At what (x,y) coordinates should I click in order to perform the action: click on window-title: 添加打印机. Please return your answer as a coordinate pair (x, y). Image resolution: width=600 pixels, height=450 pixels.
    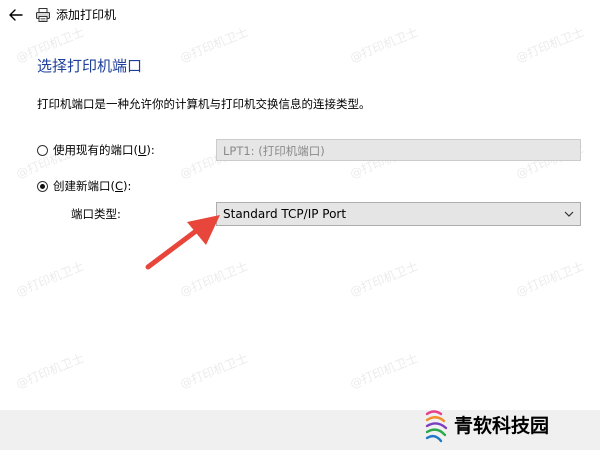
    Looking at the image, I should click on (86, 15).